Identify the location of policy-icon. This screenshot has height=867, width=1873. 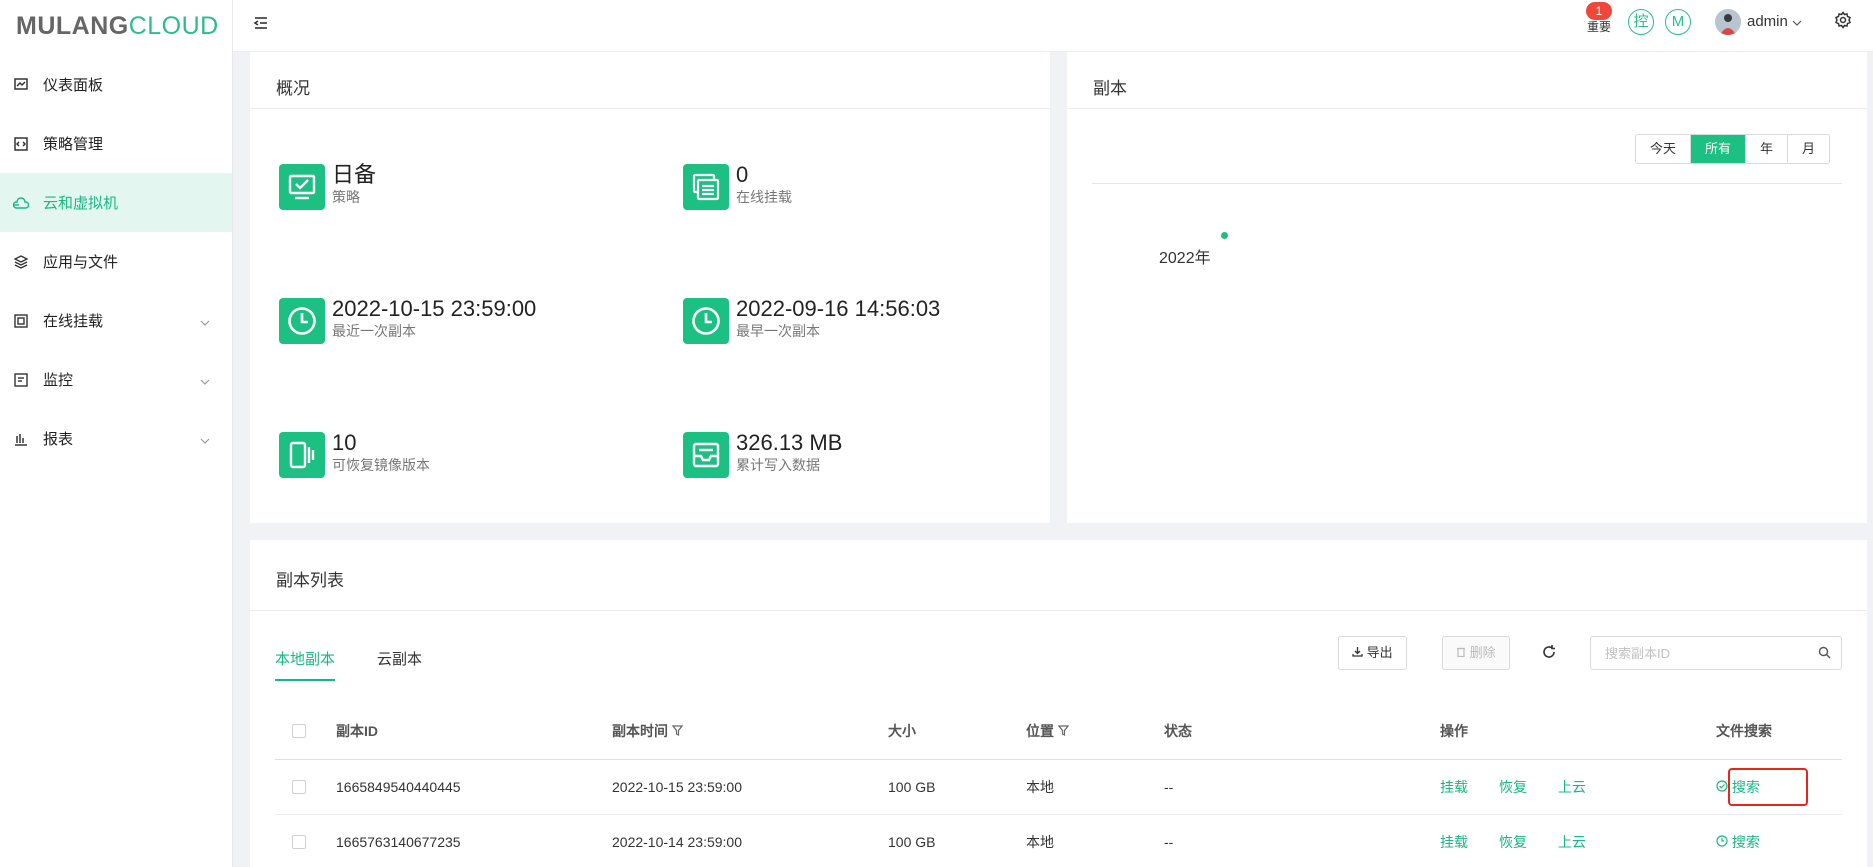
(21, 144).